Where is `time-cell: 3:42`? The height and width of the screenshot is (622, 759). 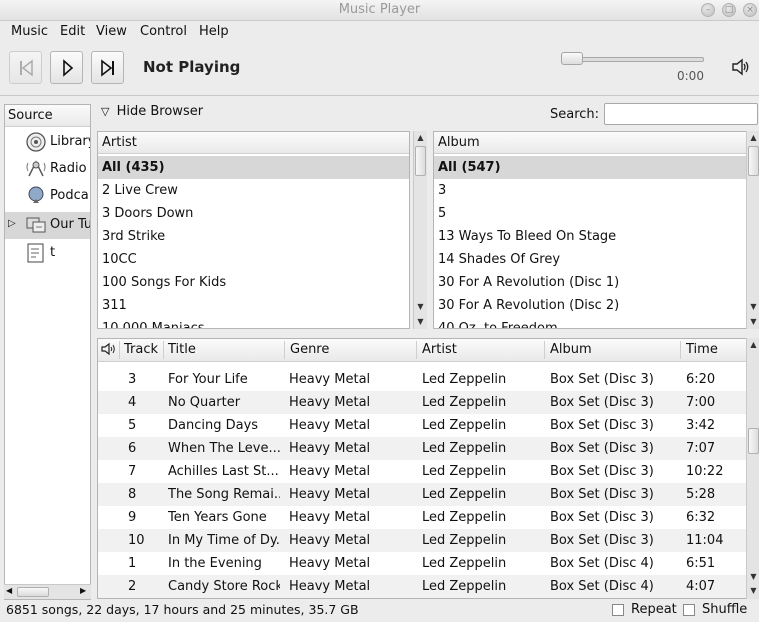
time-cell: 3:42 is located at coordinates (701, 425).